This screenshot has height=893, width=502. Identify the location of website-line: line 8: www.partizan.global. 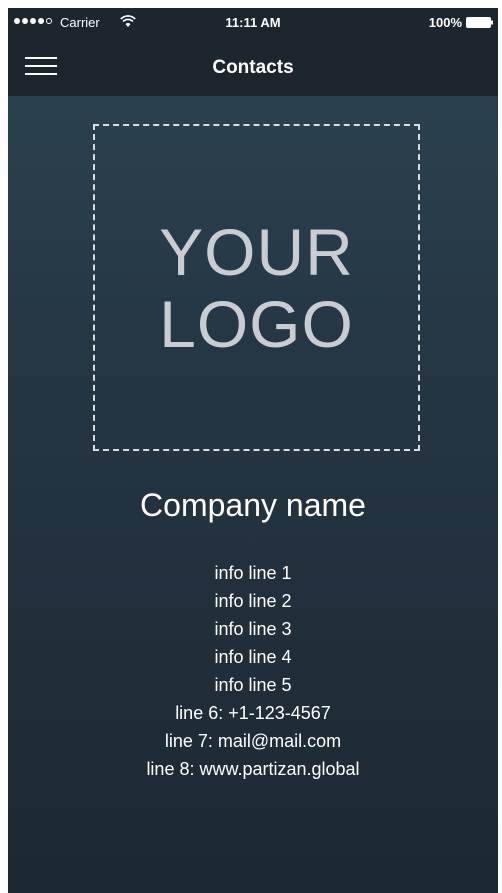
(253, 769).